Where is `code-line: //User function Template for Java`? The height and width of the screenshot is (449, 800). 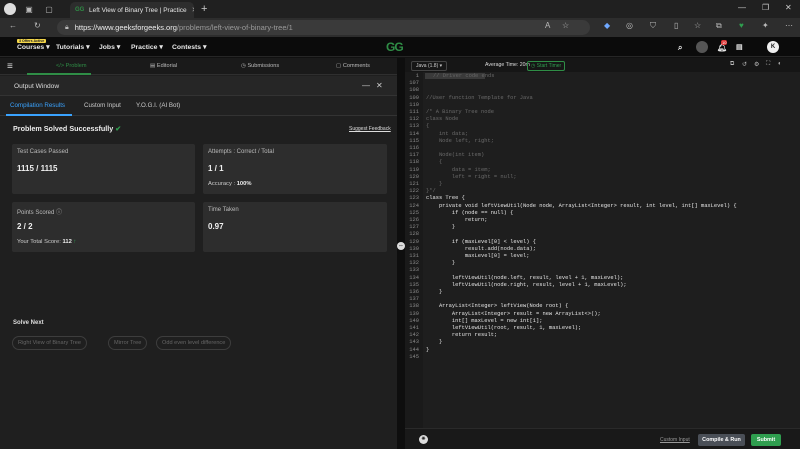 code-line: //User function Template for Java is located at coordinates (479, 97).